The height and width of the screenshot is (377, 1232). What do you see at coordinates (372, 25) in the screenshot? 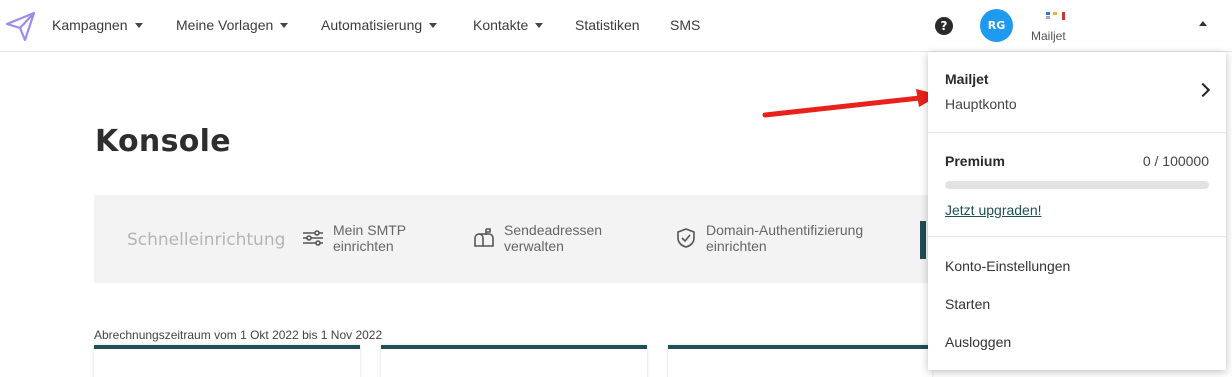
I see `nav-automatisierung-label: Automatisierung` at bounding box center [372, 25].